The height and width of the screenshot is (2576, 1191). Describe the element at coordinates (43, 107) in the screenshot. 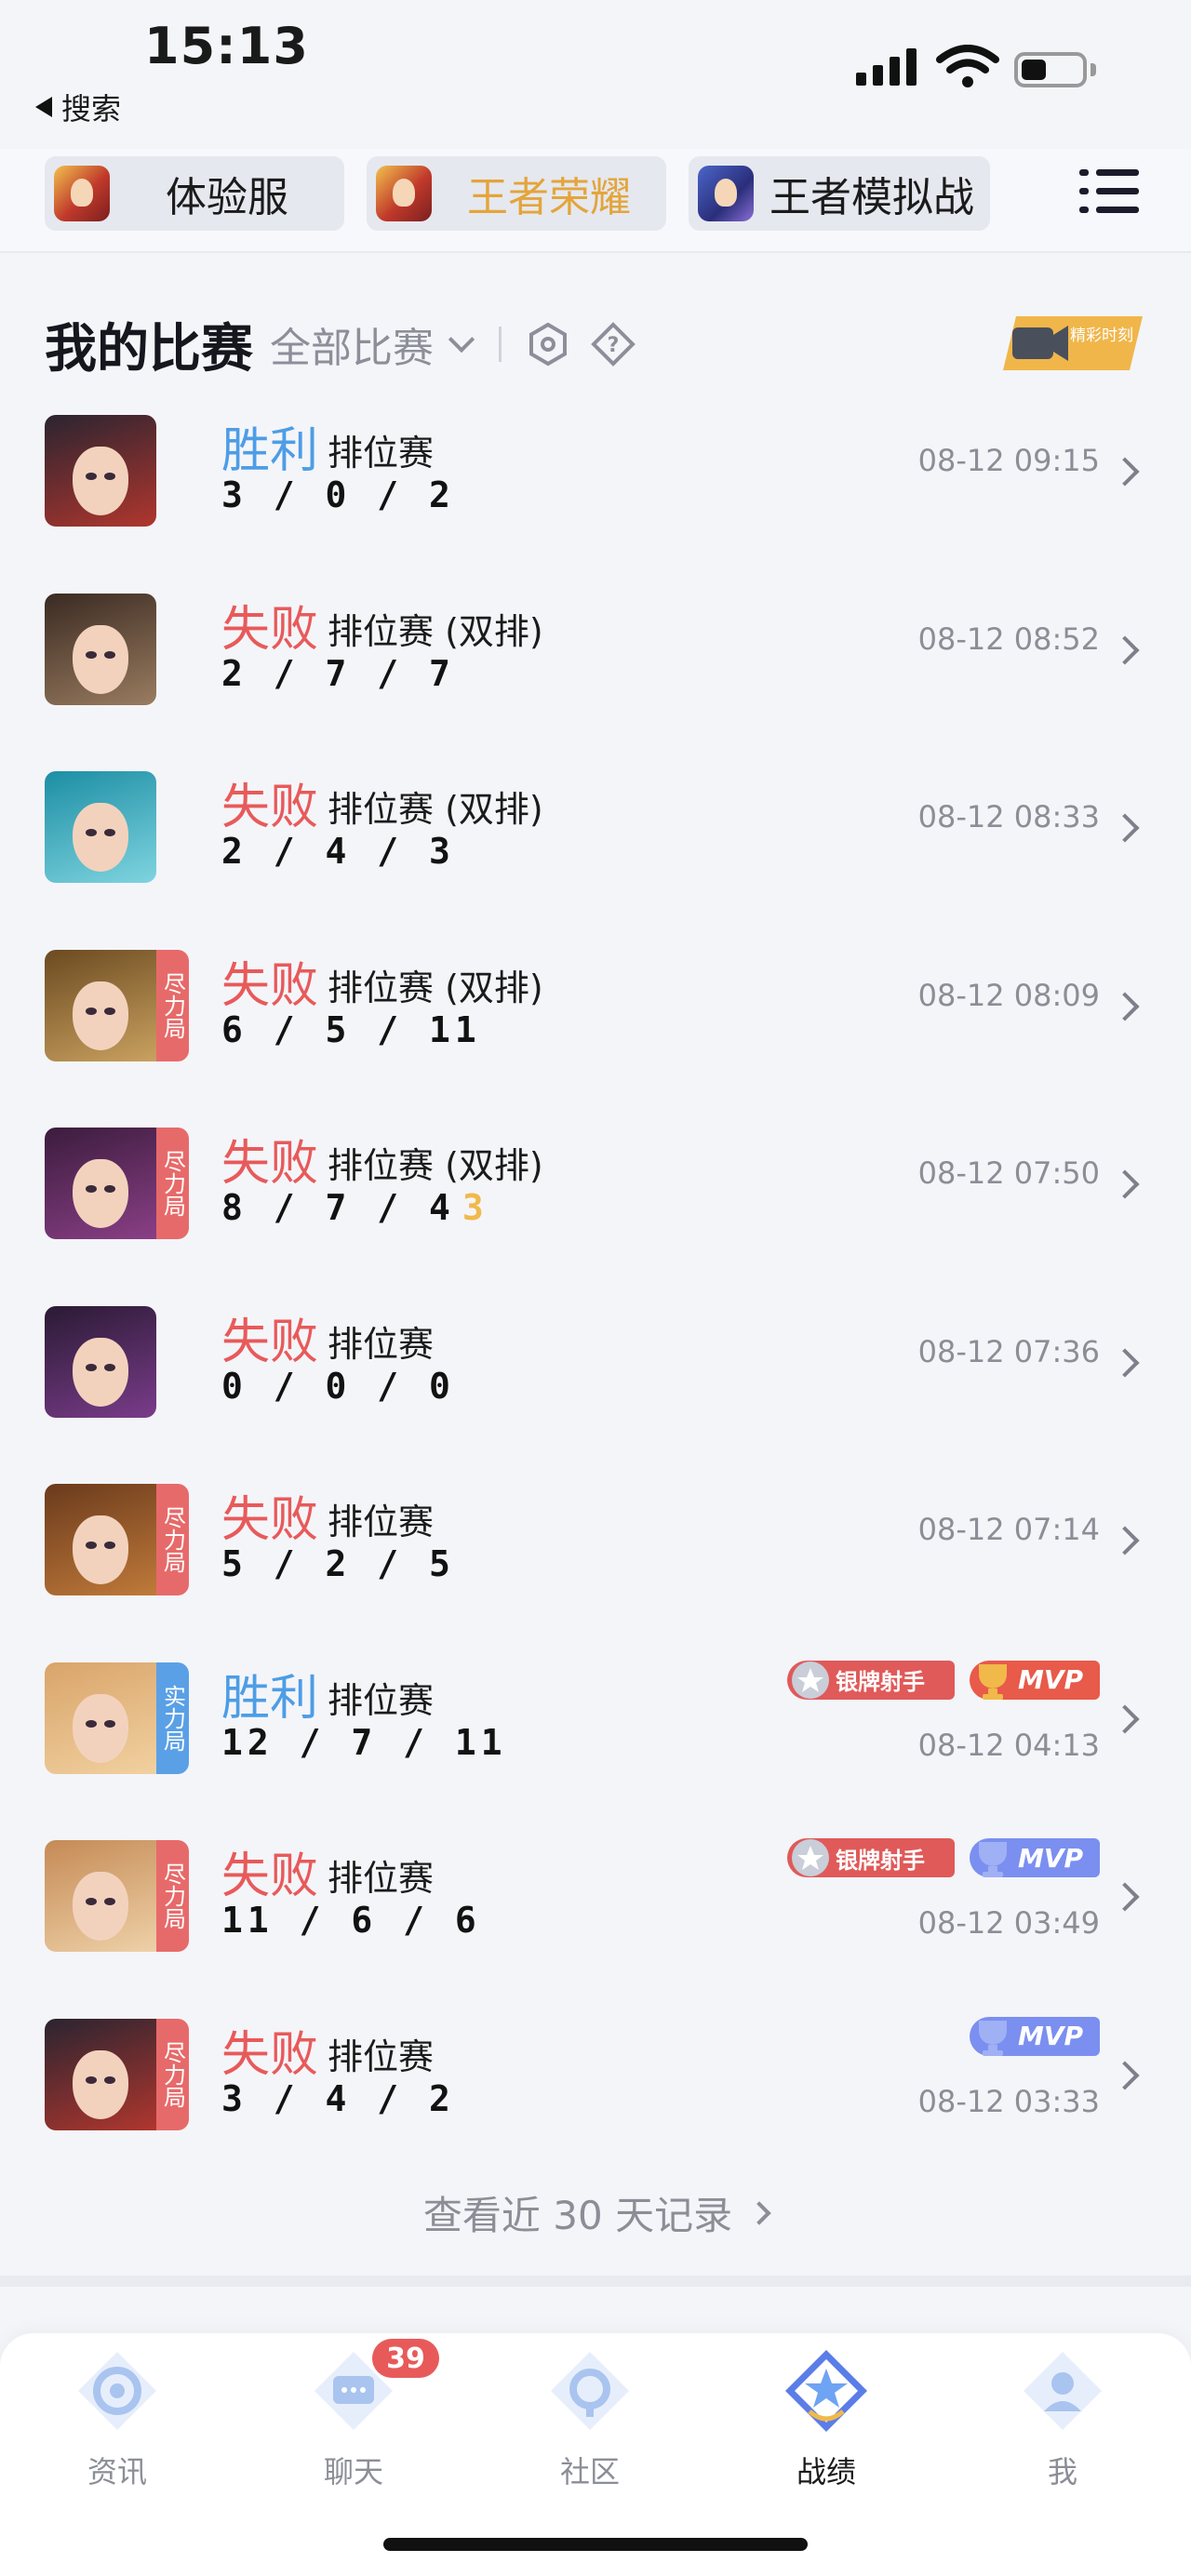

I see `back-arrow-icon` at that location.